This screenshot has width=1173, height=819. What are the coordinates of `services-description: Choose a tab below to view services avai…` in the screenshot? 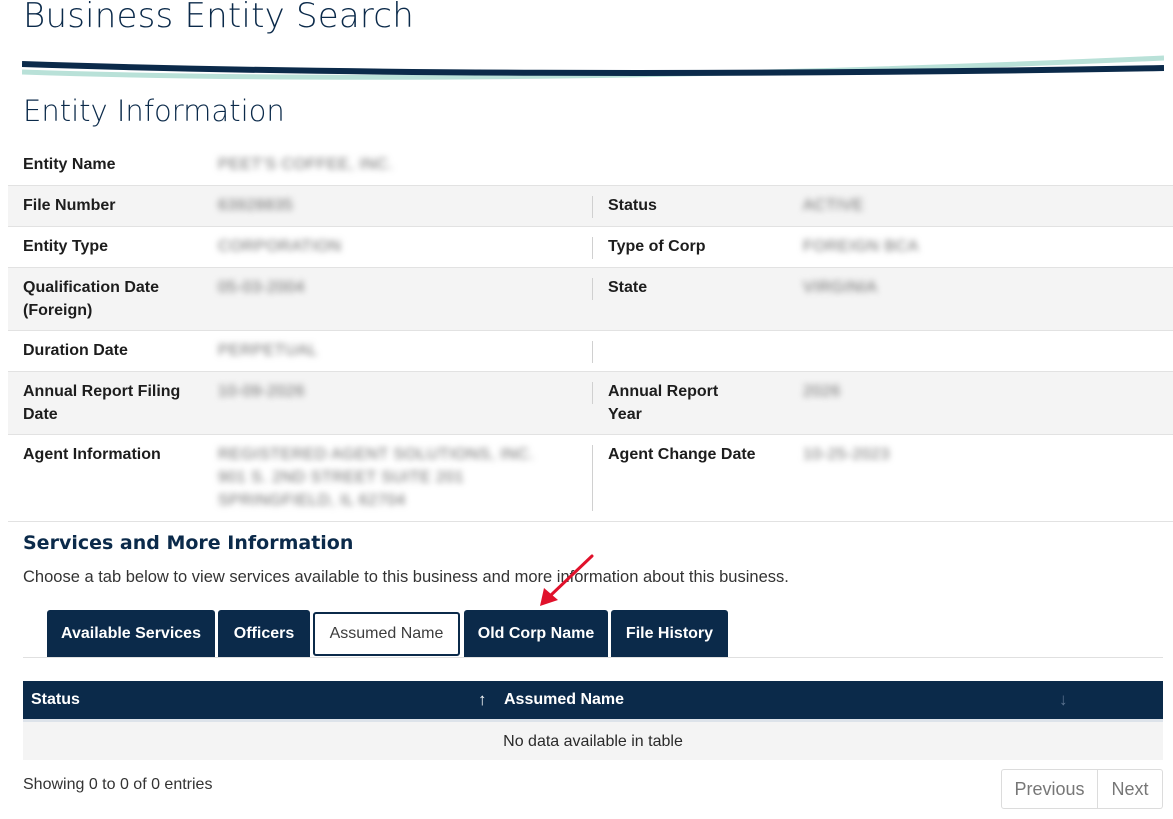 It's located at (406, 577).